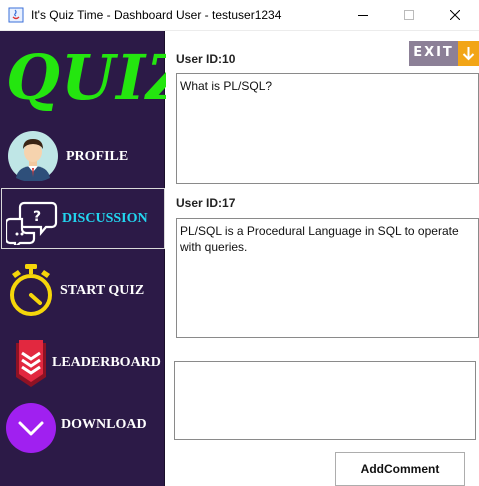 Image resolution: width=479 pixels, height=486 pixels. I want to click on maximize-button, so click(409, 15).